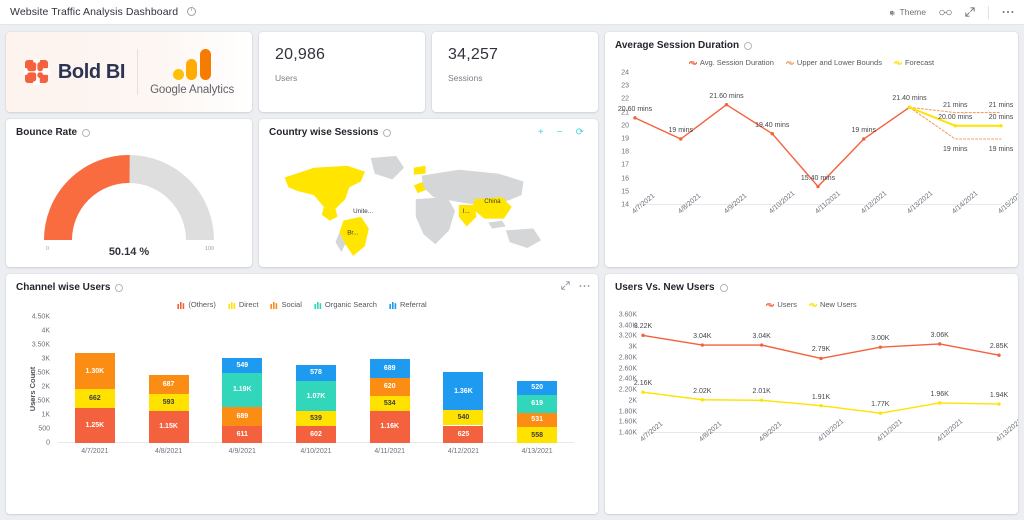 This screenshot has width=1024, height=520. What do you see at coordinates (970, 12) in the screenshot?
I see `fullscreen-button` at bounding box center [970, 12].